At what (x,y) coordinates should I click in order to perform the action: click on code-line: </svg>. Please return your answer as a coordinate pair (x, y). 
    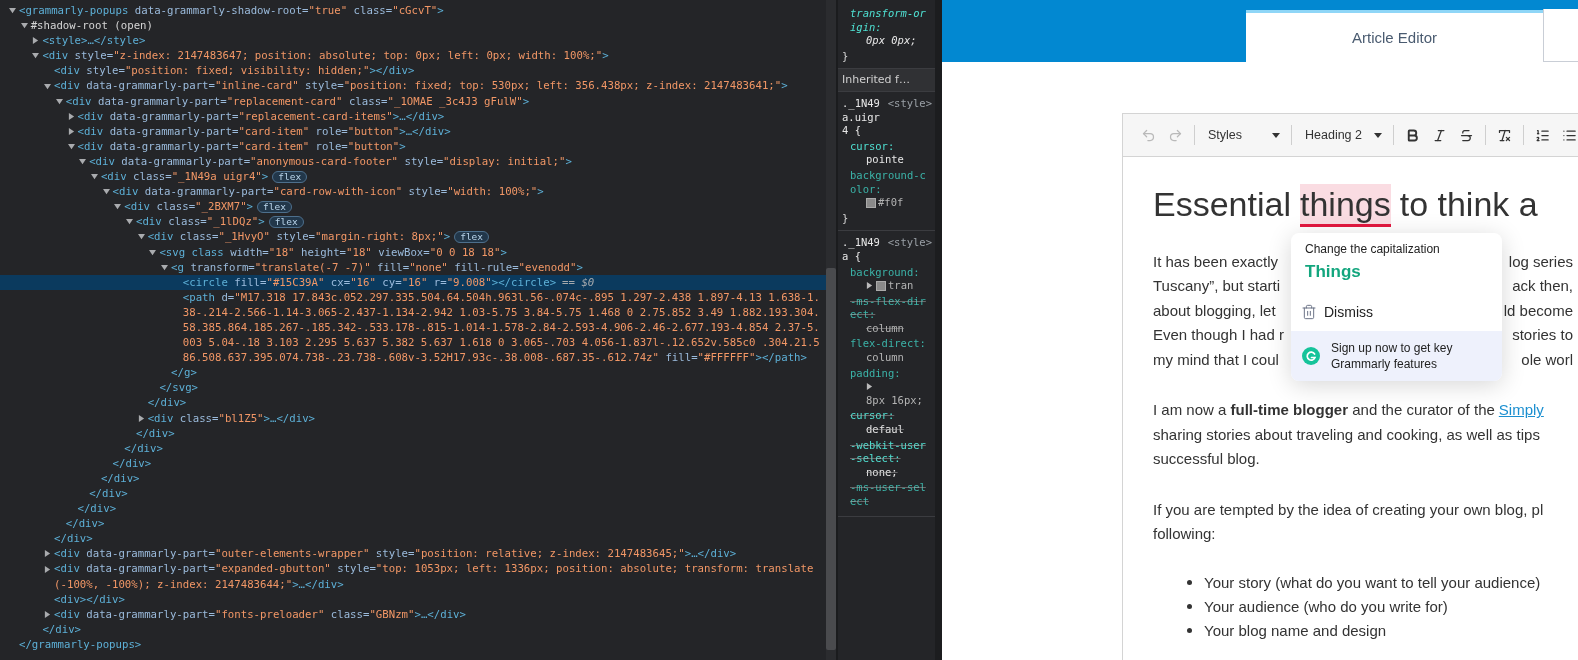
    Looking at the image, I should click on (178, 388).